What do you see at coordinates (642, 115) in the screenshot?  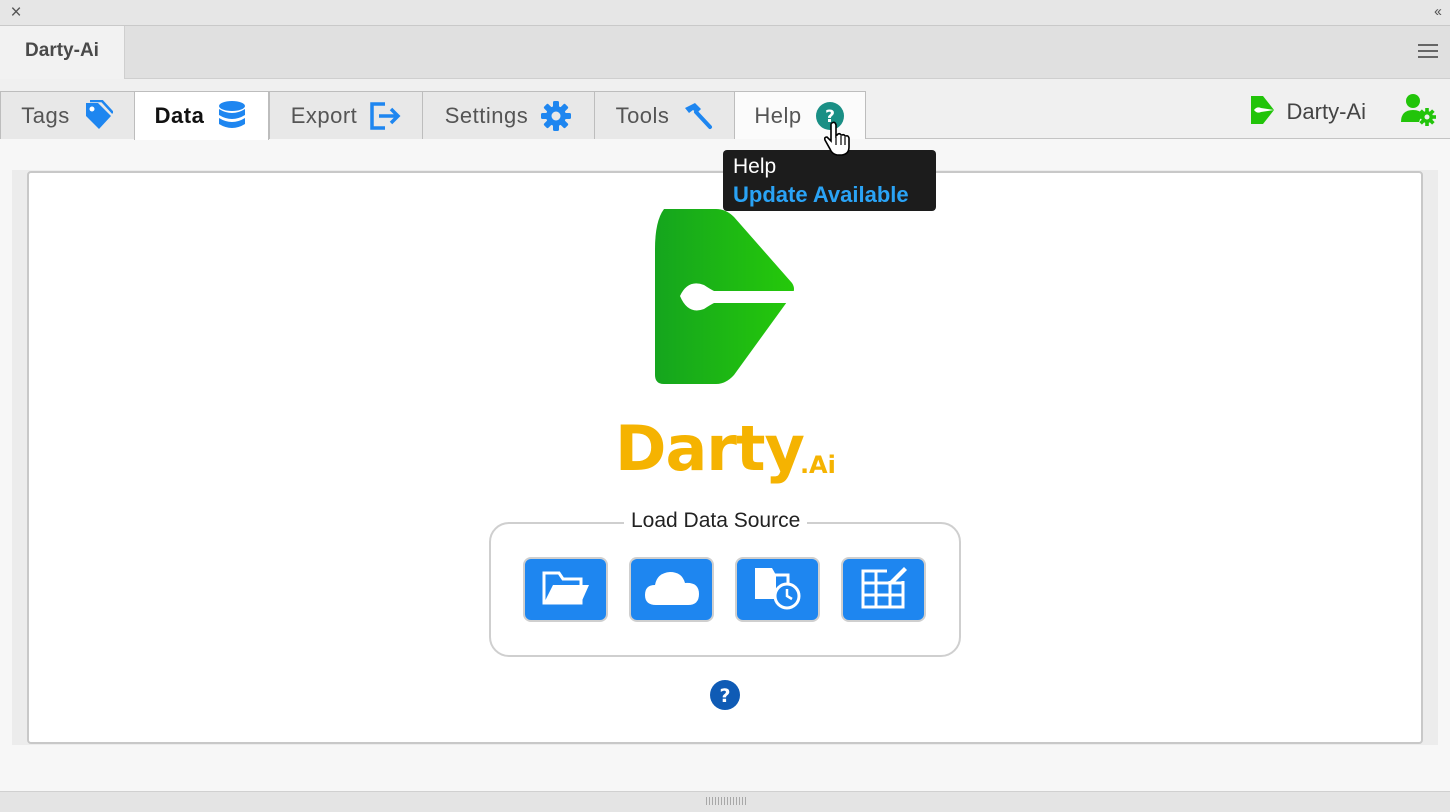 I see `tab-label: Tools` at bounding box center [642, 115].